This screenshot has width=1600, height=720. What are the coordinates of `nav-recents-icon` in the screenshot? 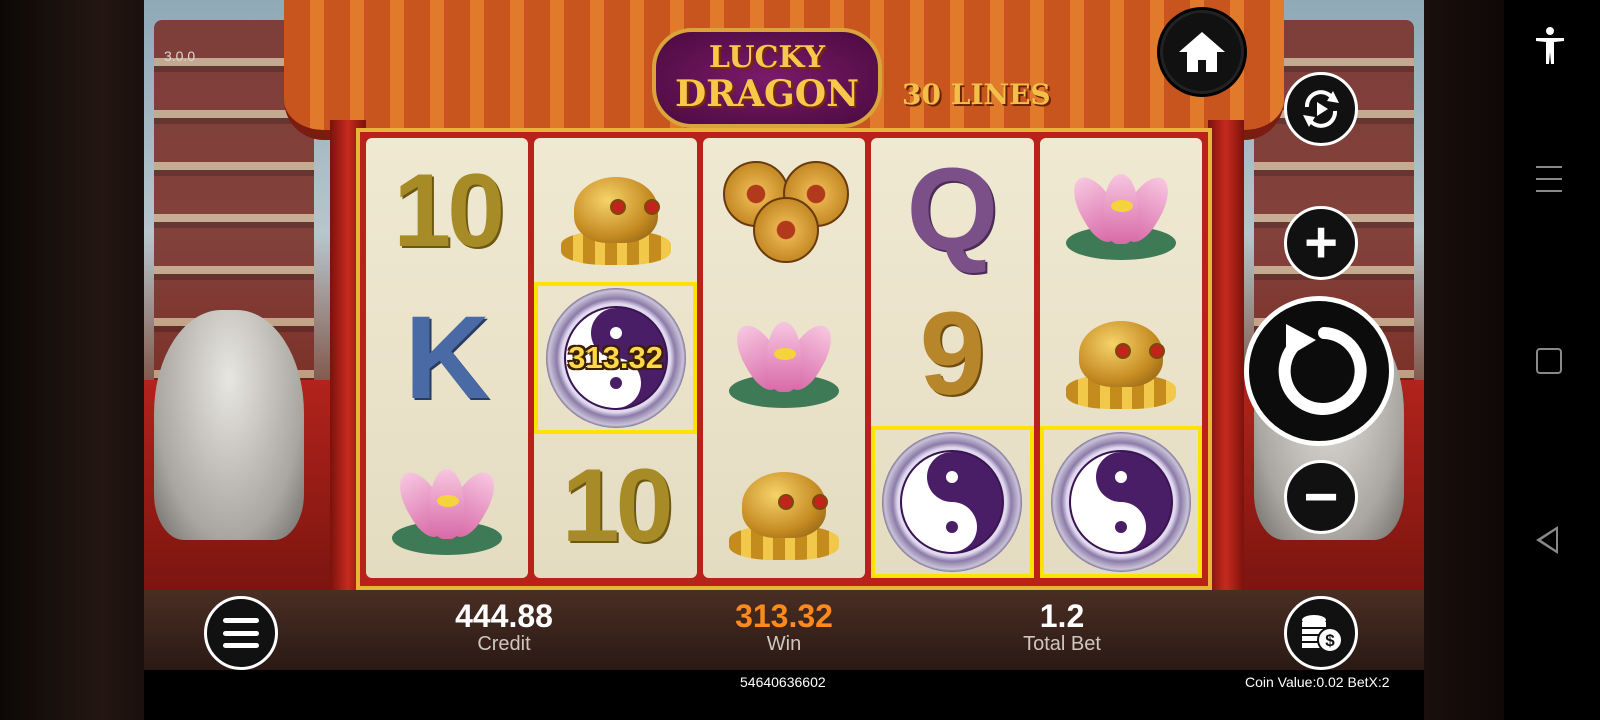 It's located at (1549, 361).